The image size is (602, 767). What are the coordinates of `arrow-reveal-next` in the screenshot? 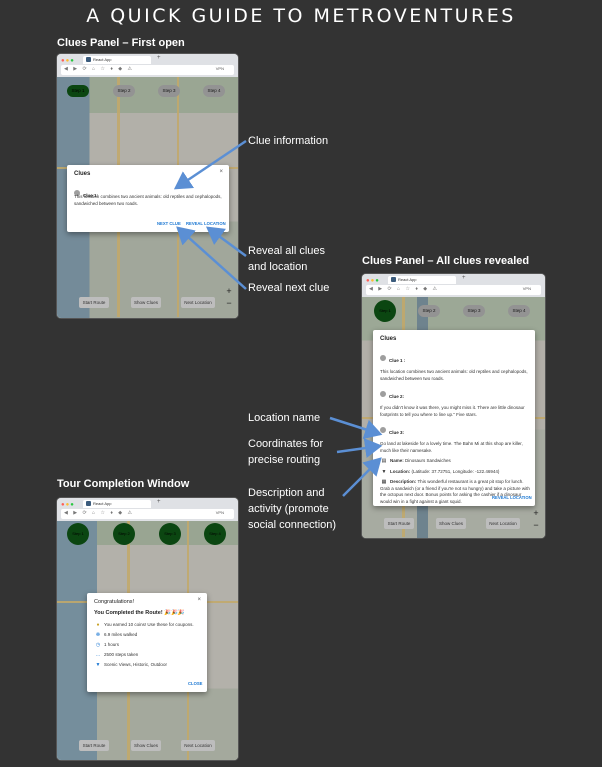 It's located at (211, 258).